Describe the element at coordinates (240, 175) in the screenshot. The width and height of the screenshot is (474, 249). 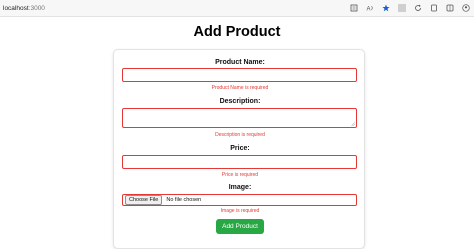
I see `price-error: Price is required` at that location.